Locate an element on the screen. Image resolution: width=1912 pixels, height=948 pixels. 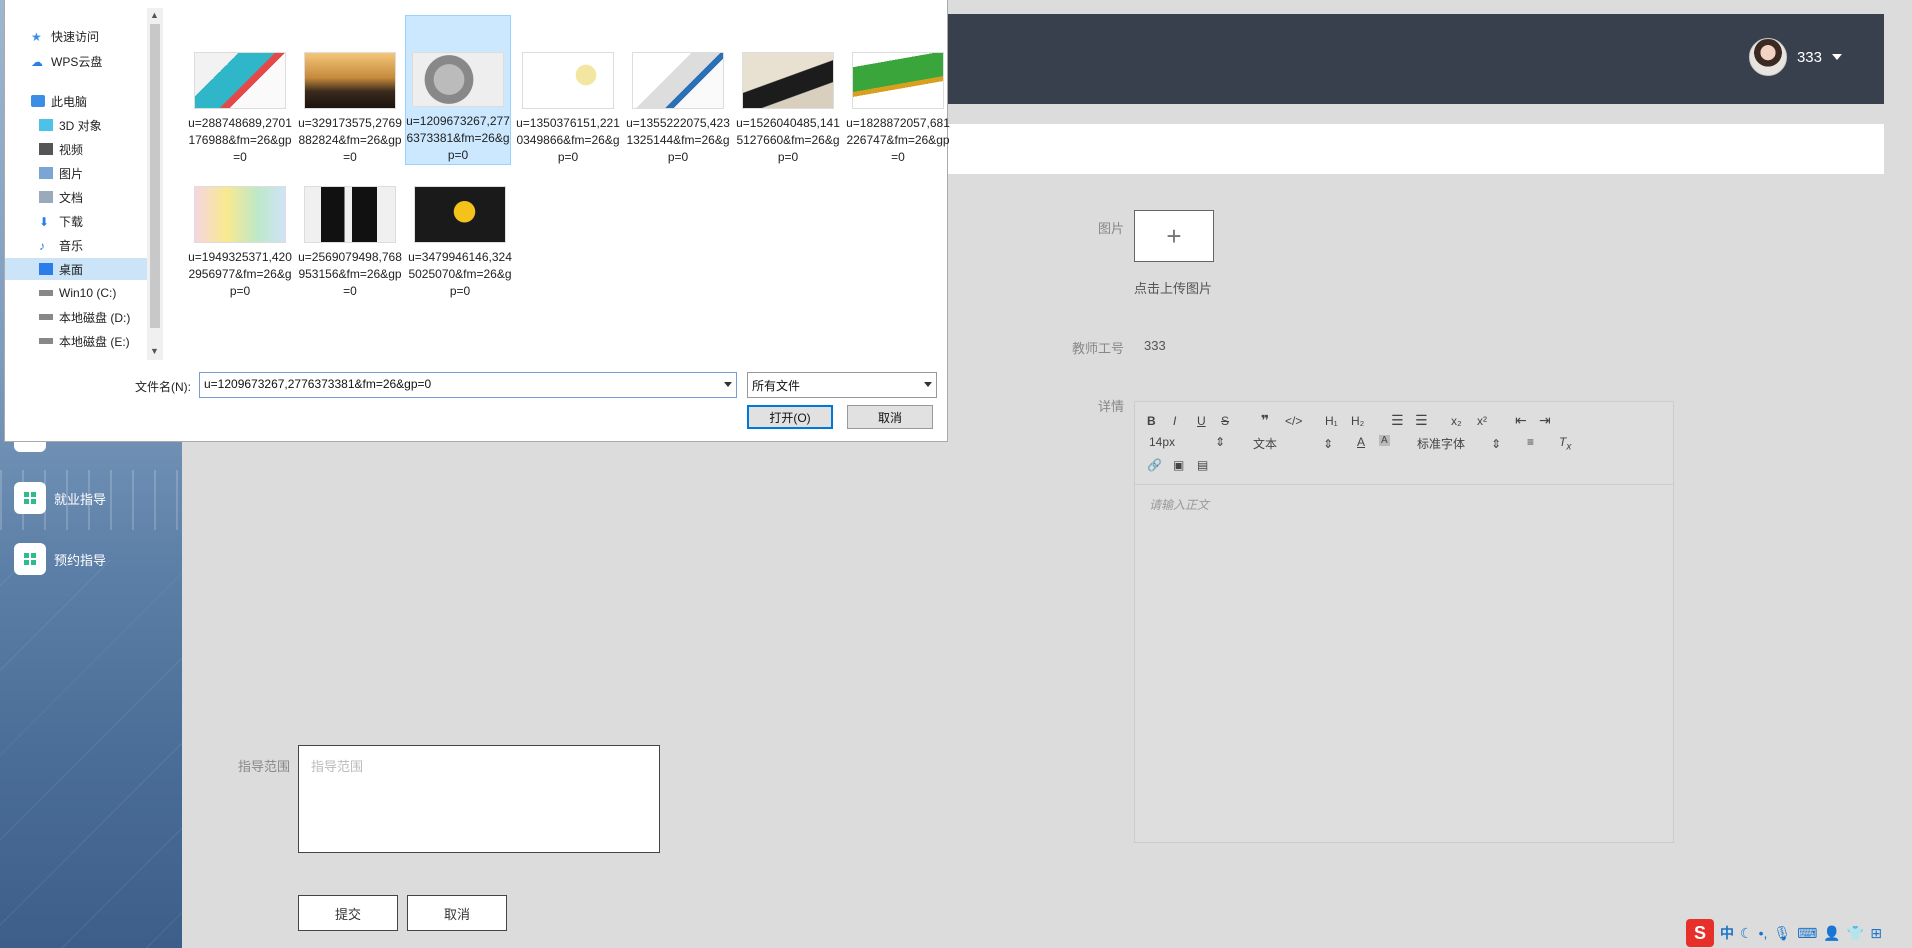
image-icon: ▣ is located at coordinates (1178, 465).